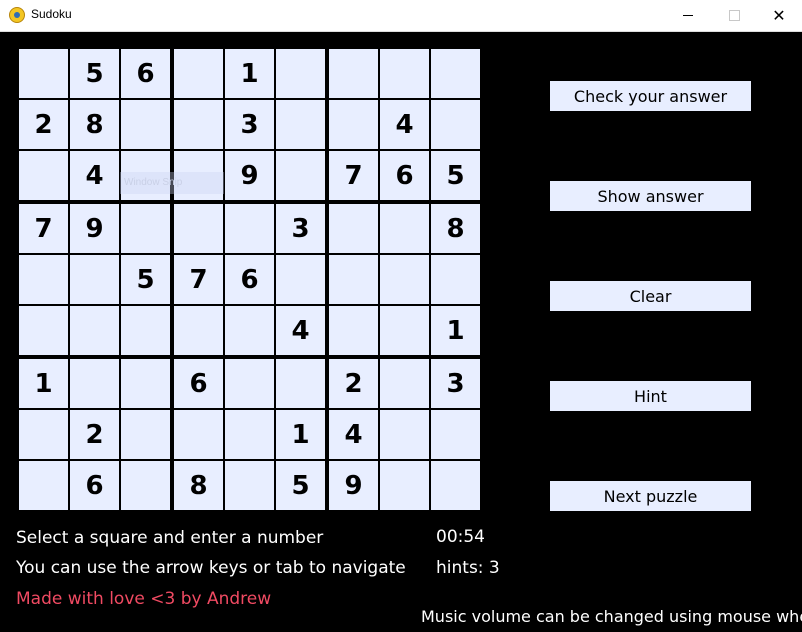 This screenshot has width=802, height=632. Describe the element at coordinates (401, 16) in the screenshot. I see `title-bar: Sudoku ✕` at that location.